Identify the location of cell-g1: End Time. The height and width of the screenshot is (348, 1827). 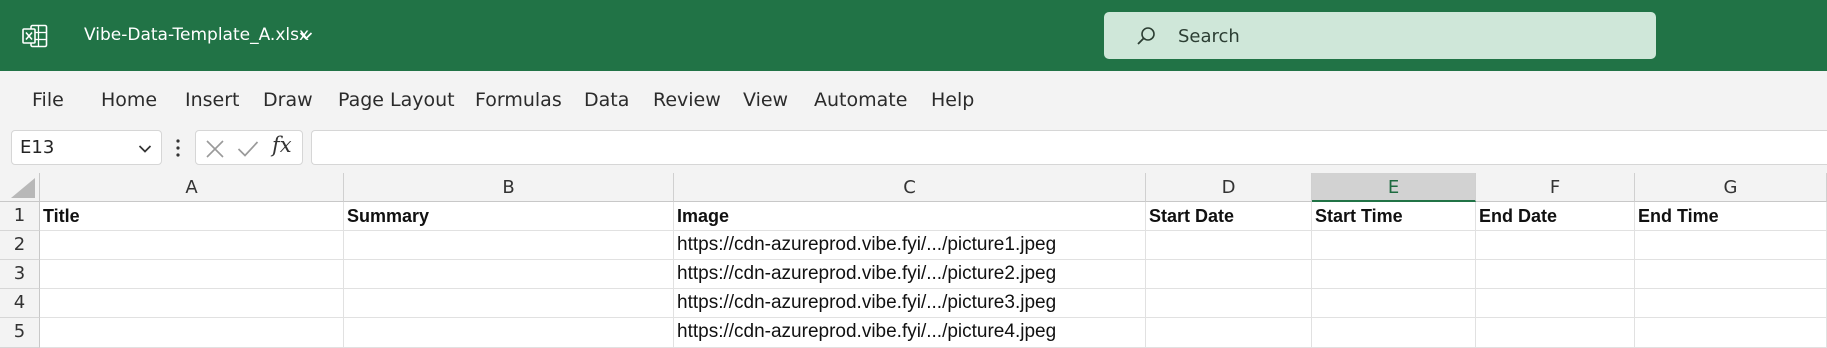
(1731, 216).